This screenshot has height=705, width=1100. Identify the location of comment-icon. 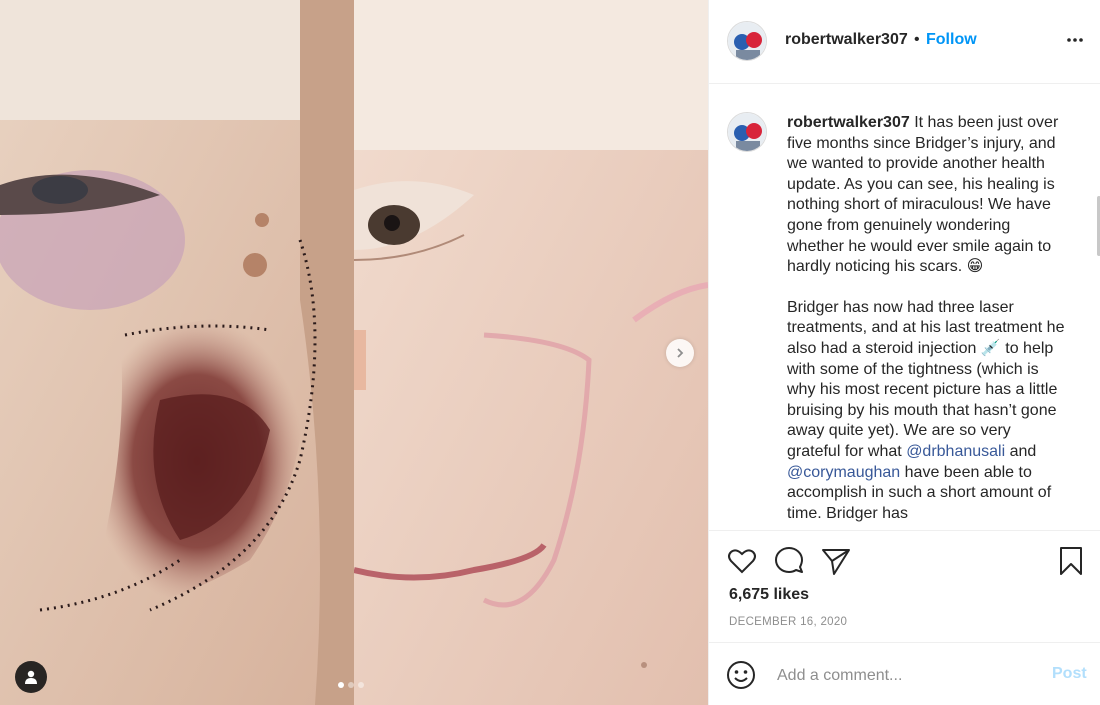
(789, 561).